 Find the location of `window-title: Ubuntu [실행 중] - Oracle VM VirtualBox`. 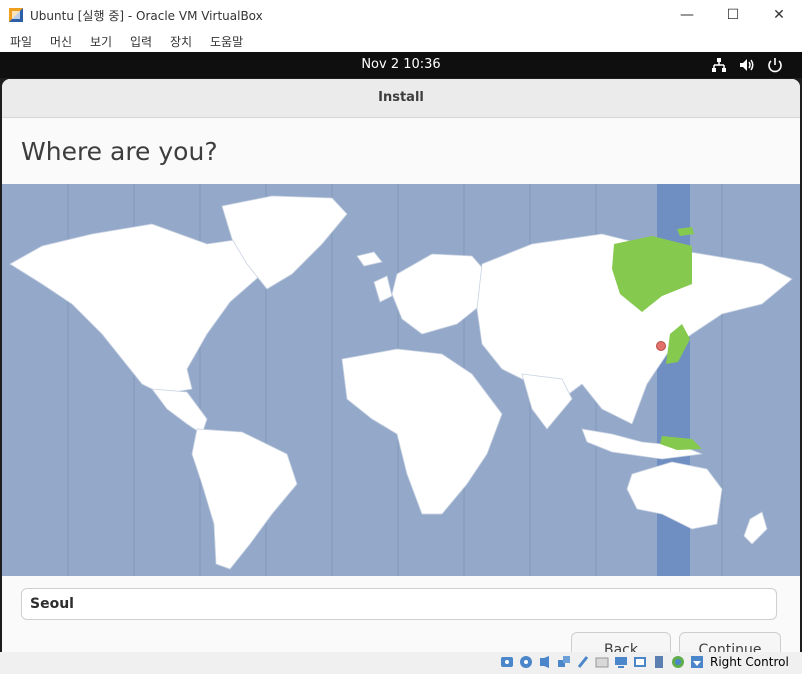

window-title: Ubuntu [실행 중] - Oracle VM VirtualBox is located at coordinates (146, 16).